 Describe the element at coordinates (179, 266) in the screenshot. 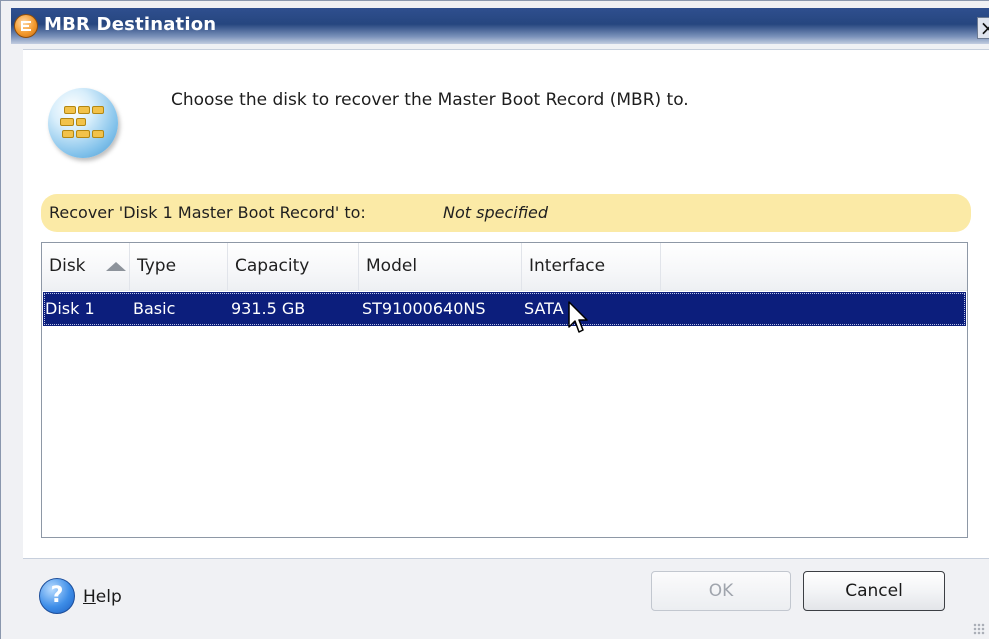

I see `column-header-type: Type` at that location.